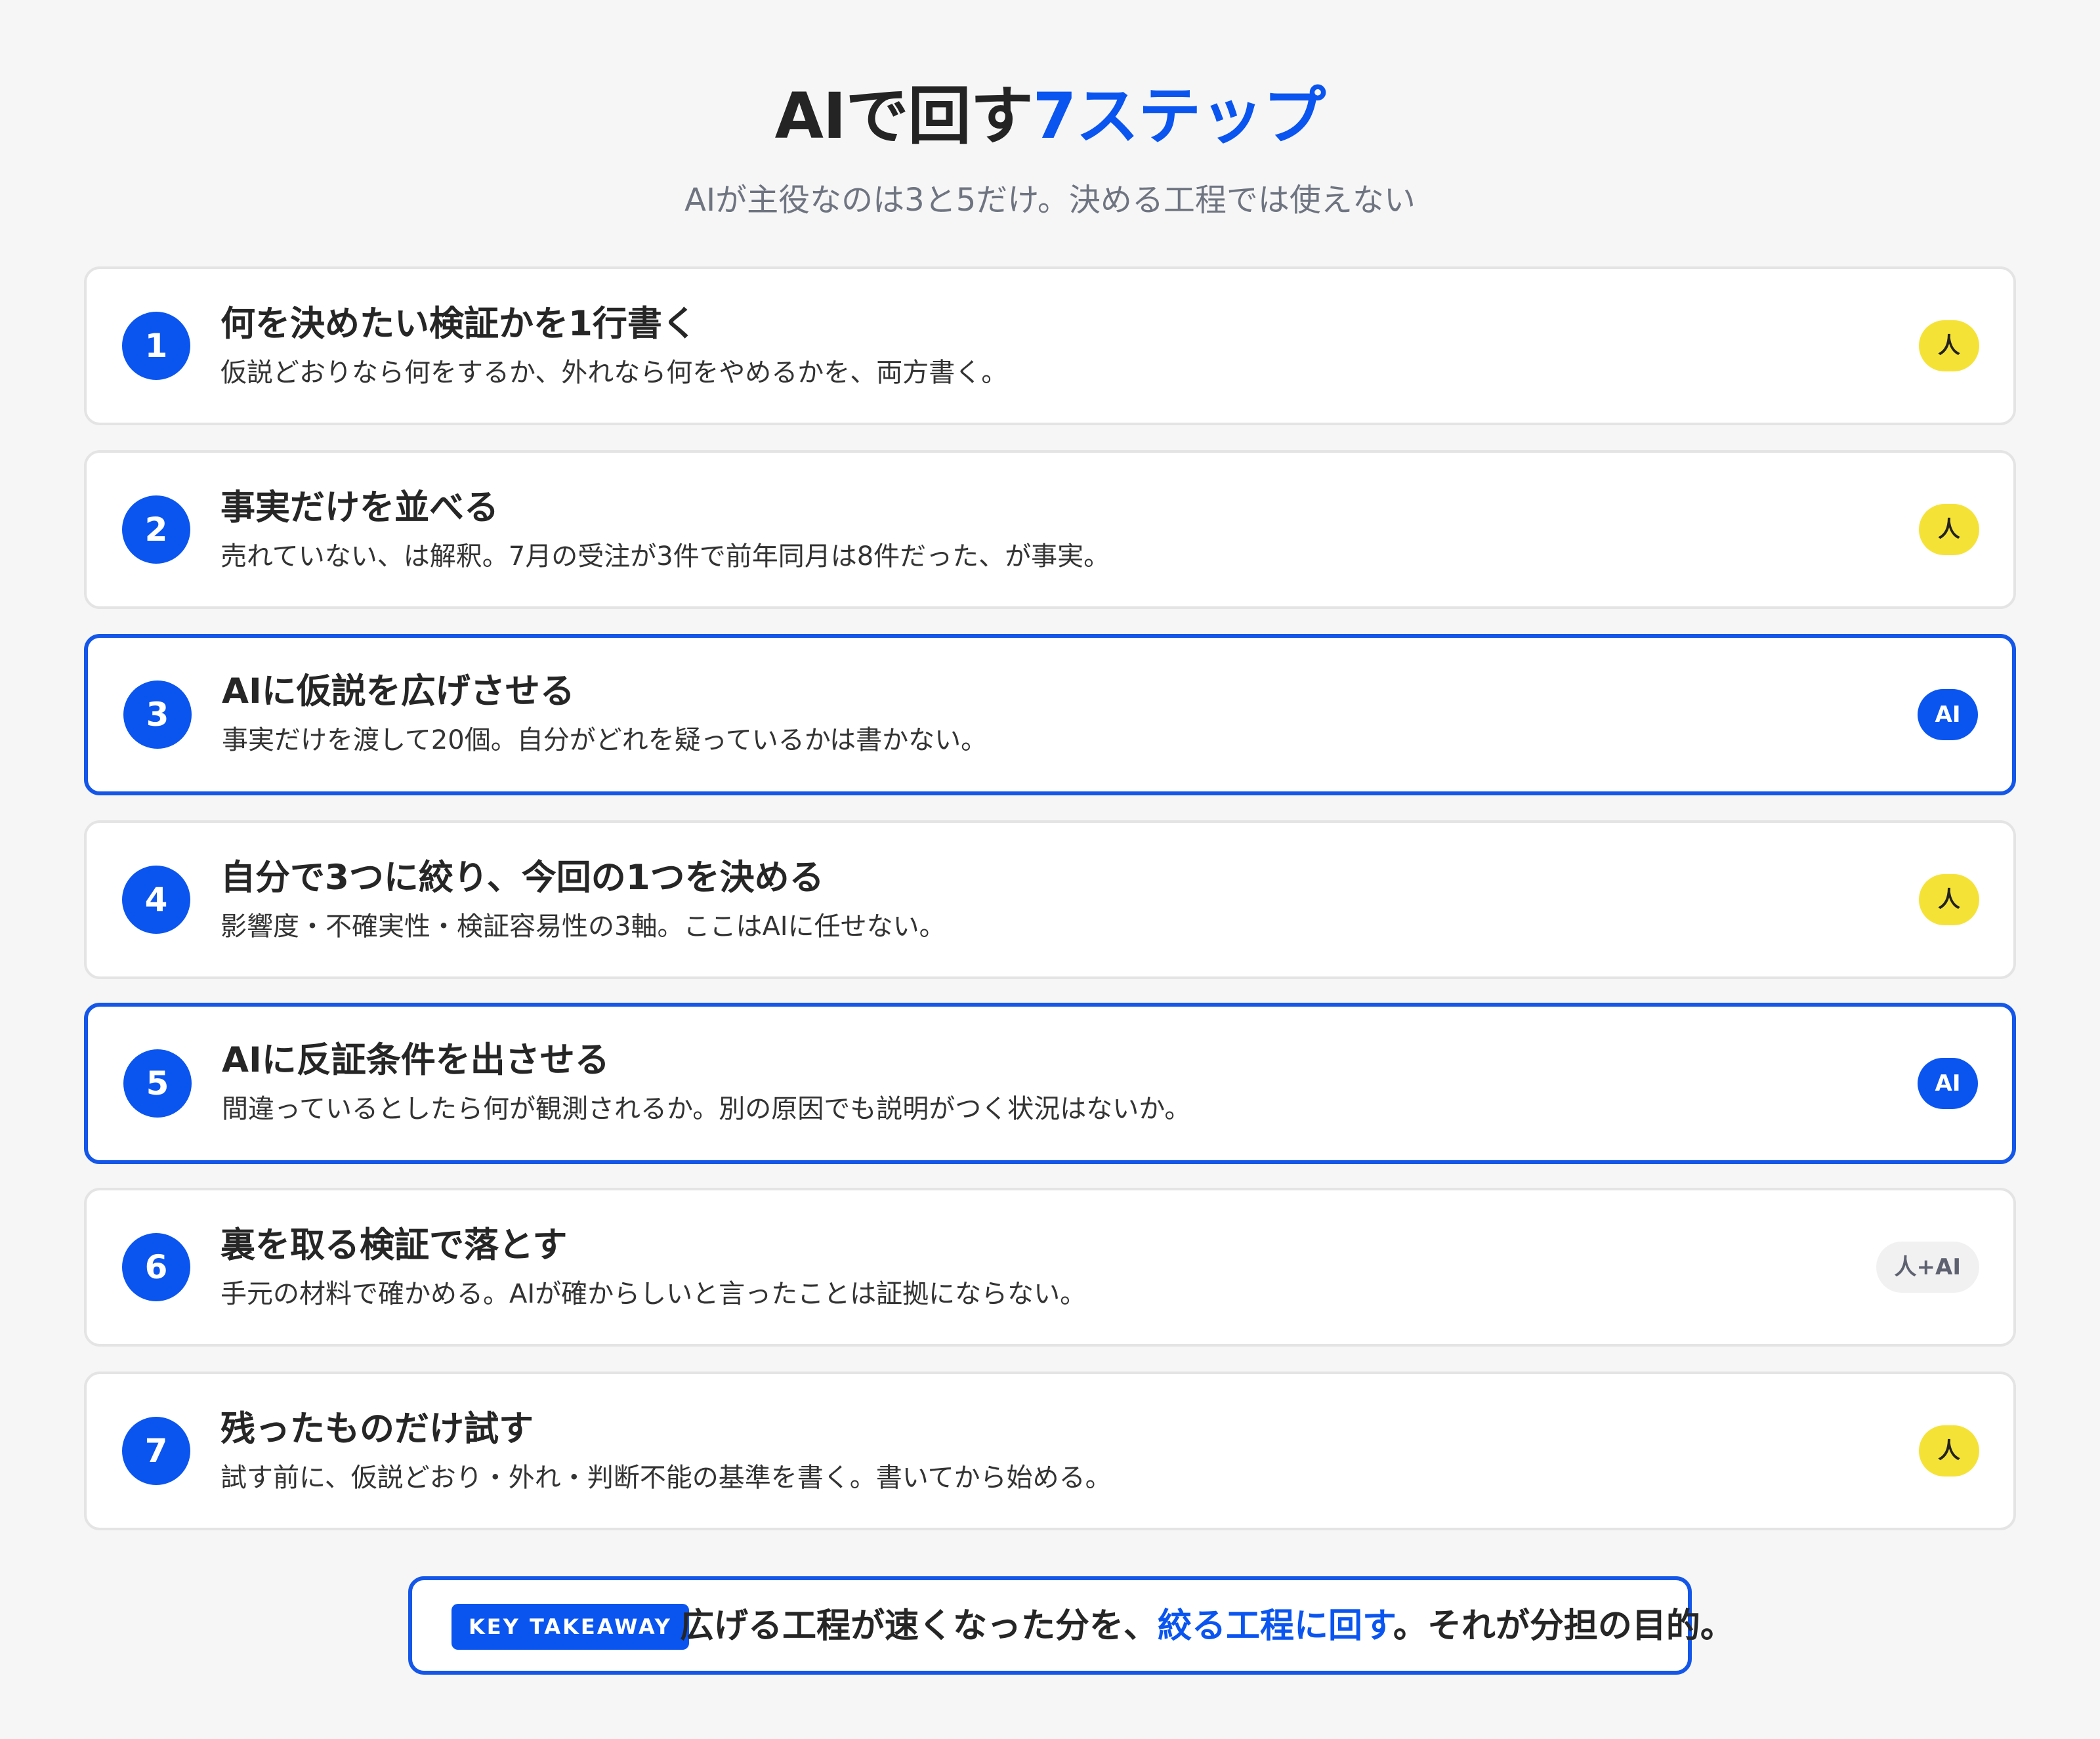  Describe the element at coordinates (156, 529) in the screenshot. I see `step-number: 2` at that location.